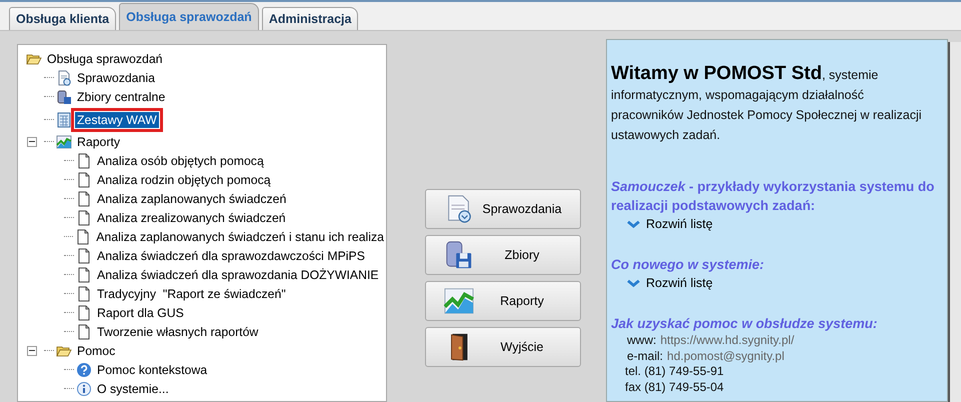 The width and height of the screenshot is (961, 402). Describe the element at coordinates (180, 160) in the screenshot. I see `tree-item: Analiza osób objętych pomocą` at that location.